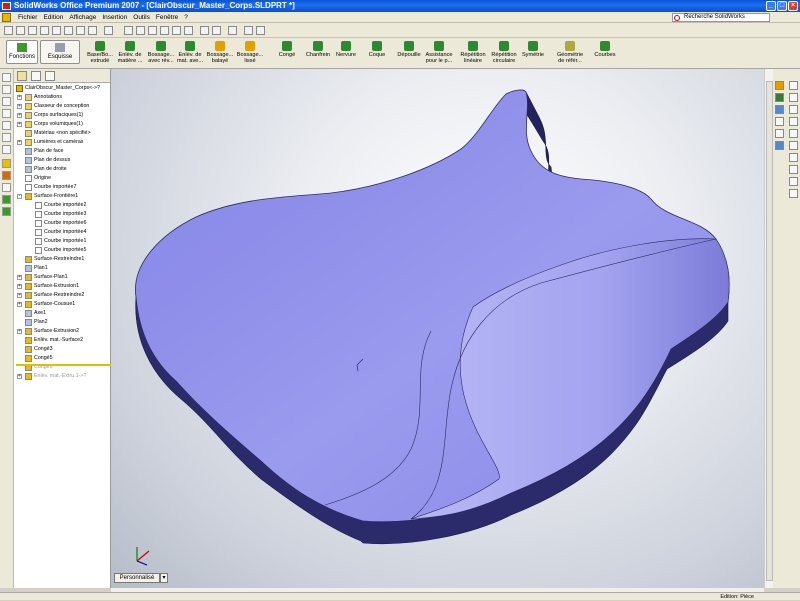 The height and width of the screenshot is (601, 800). I want to click on menu-item-3: Insertion, so click(114, 17).